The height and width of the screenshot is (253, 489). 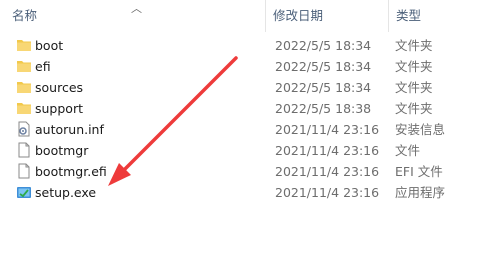 I want to click on red-arrow-annotation, so click(x=173, y=121).